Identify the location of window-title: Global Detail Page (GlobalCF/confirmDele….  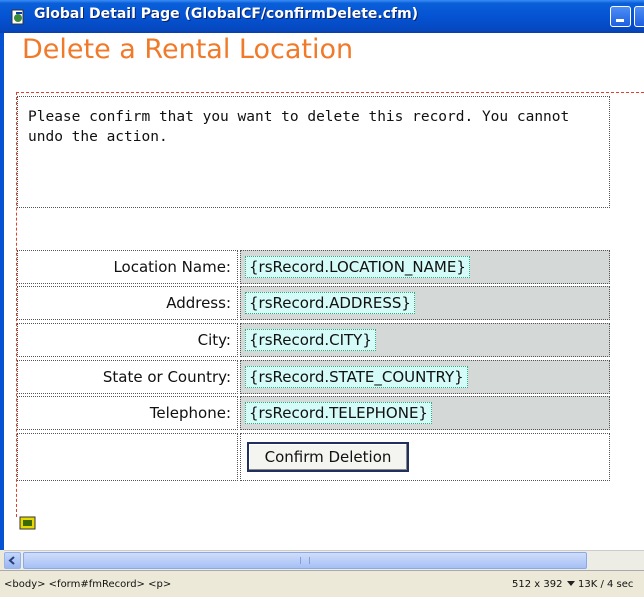
(226, 14).